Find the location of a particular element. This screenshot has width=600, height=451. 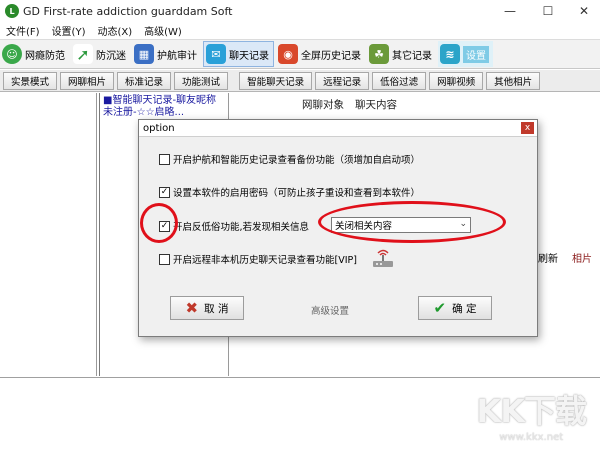

option-startup-password: ✓ 设置本软件的启用密码（可防止孩子重设和查看到本软件） is located at coordinates (289, 192).